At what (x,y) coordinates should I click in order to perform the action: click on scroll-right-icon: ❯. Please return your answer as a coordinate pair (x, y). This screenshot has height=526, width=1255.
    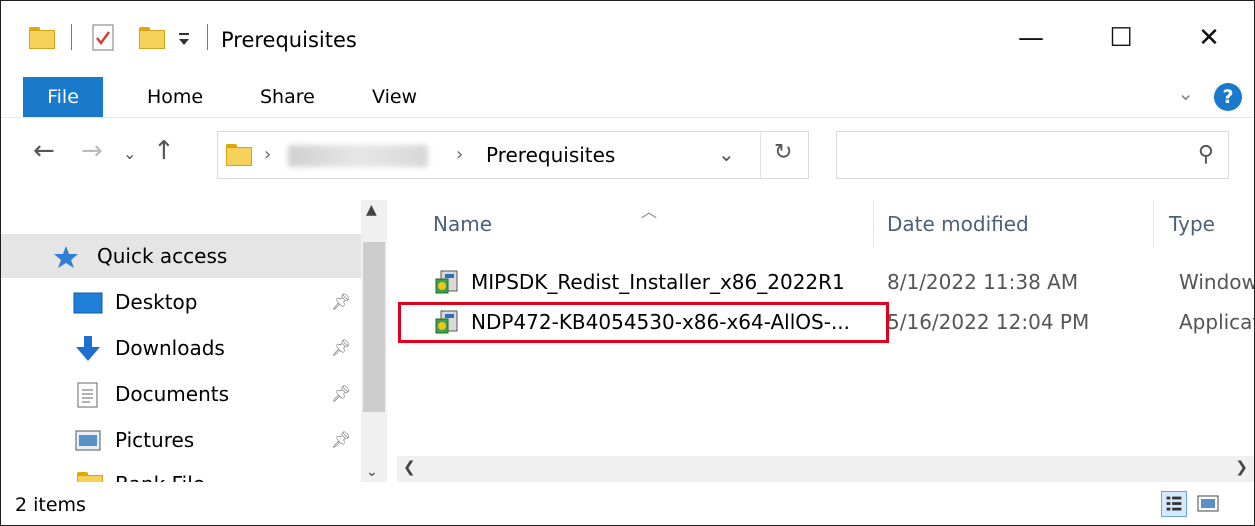
    Looking at the image, I should click on (1241, 467).